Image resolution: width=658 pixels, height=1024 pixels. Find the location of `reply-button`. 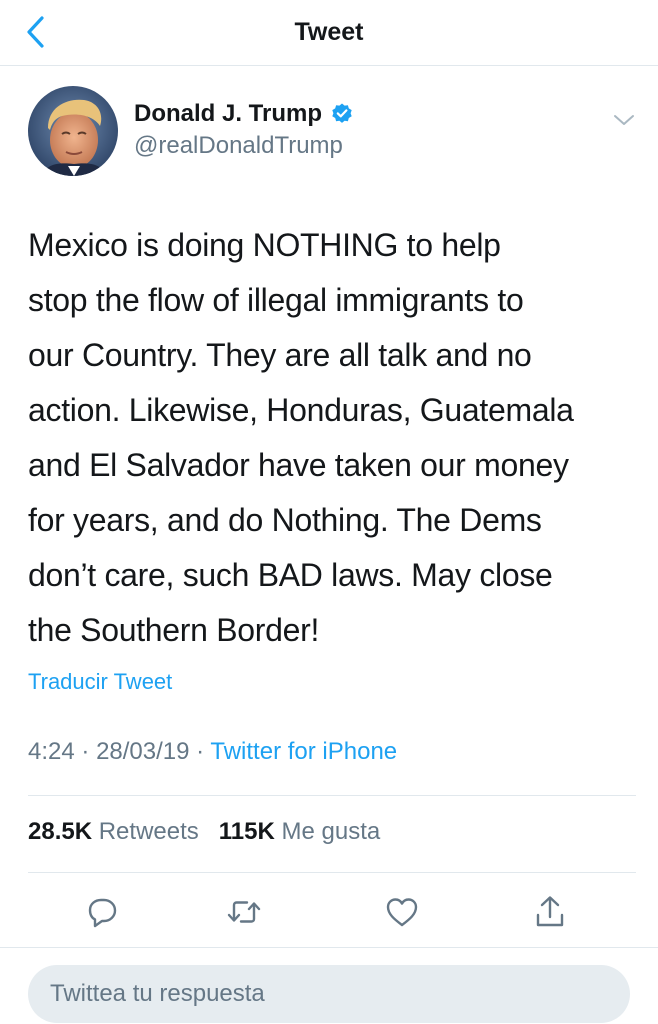

reply-button is located at coordinates (102, 912).